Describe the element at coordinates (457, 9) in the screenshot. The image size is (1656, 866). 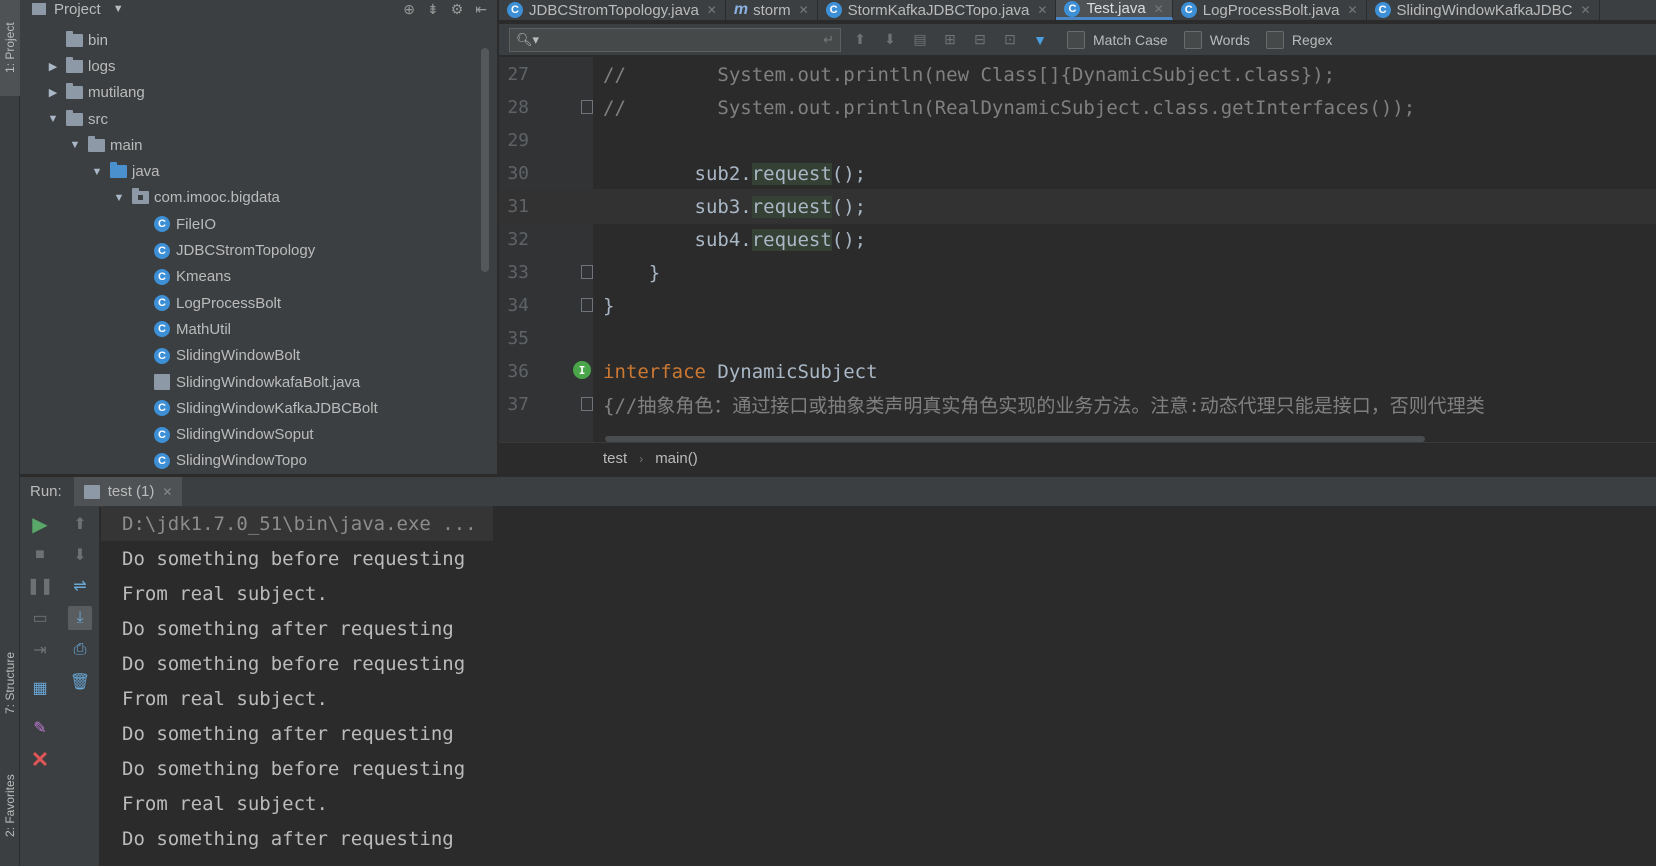
I see `gear-icon: ⚙` at that location.